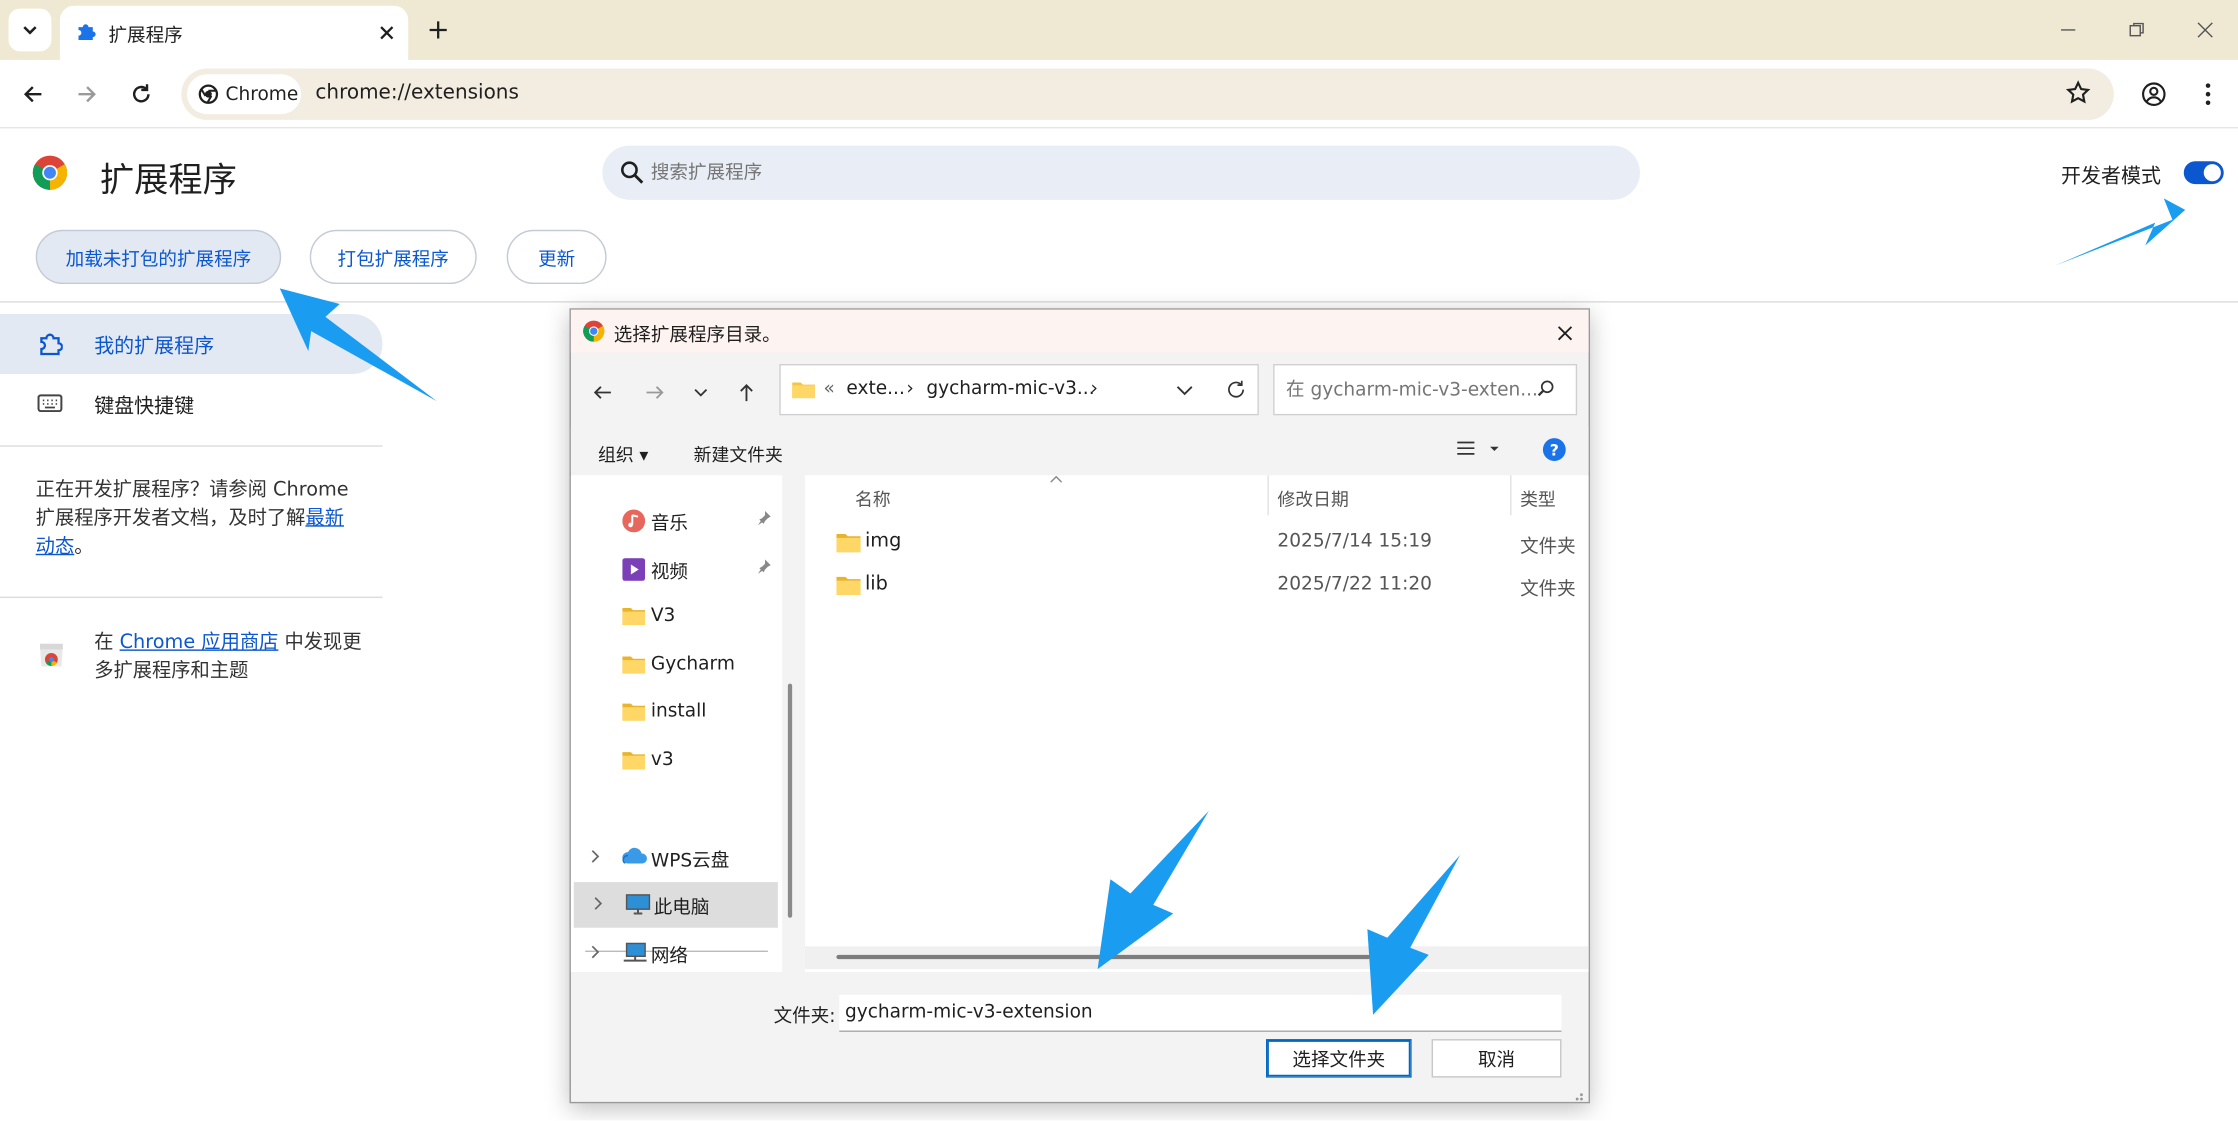 This screenshot has width=2238, height=1121. What do you see at coordinates (1354, 541) in the screenshot?
I see `file-date: 2025/7/14 15:19` at bounding box center [1354, 541].